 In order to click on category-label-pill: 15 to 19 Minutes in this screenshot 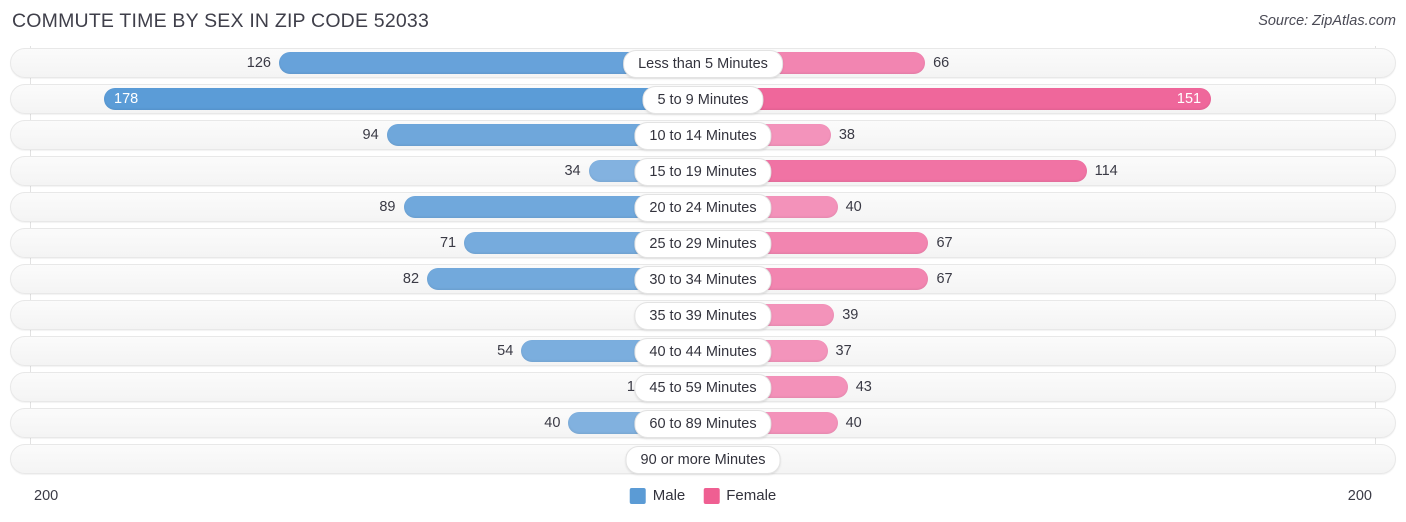, I will do `click(703, 172)`.